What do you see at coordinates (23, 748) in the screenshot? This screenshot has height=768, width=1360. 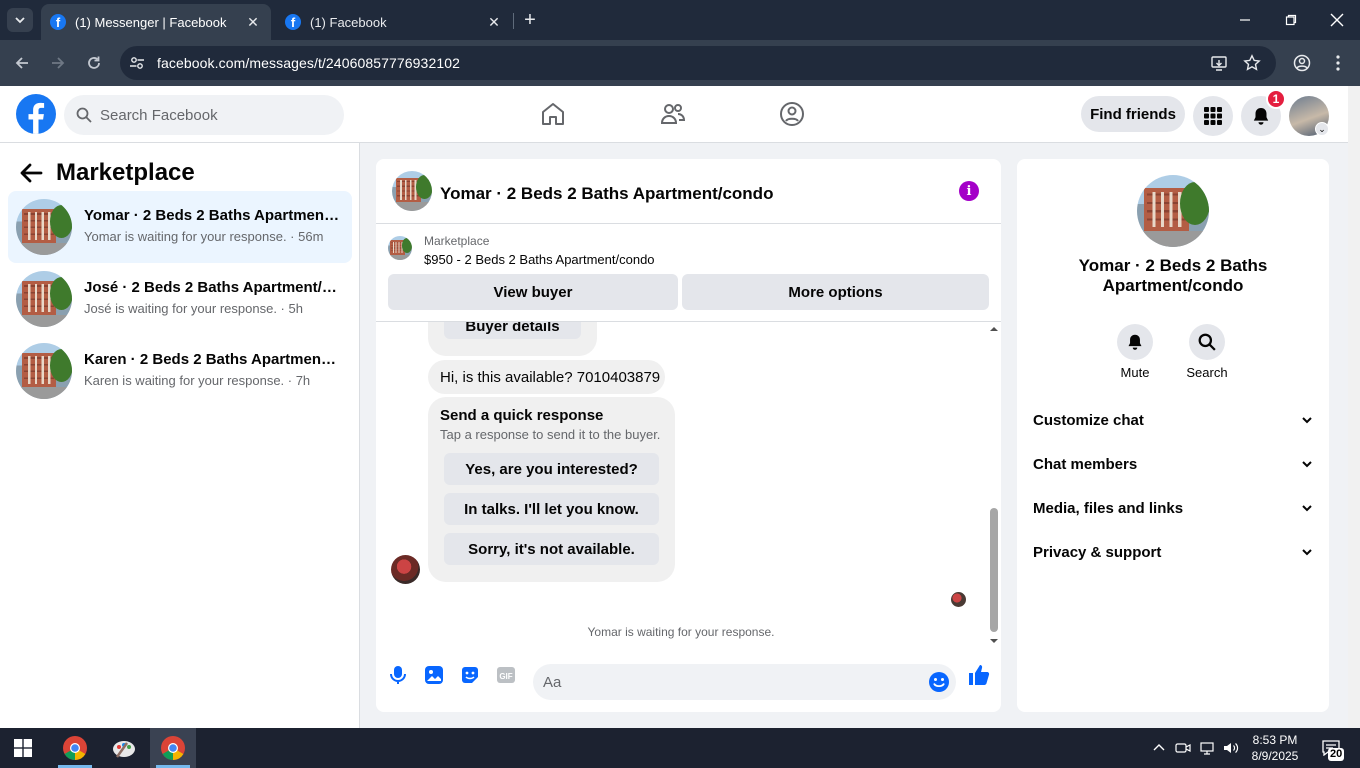 I see `start-button` at bounding box center [23, 748].